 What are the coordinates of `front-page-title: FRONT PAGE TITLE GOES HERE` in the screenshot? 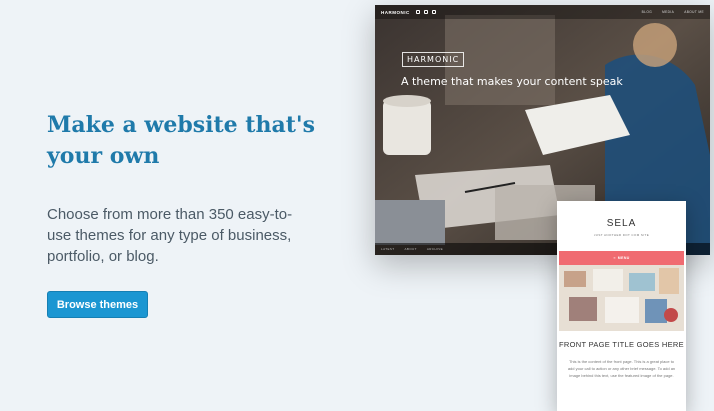 It's located at (621, 344).